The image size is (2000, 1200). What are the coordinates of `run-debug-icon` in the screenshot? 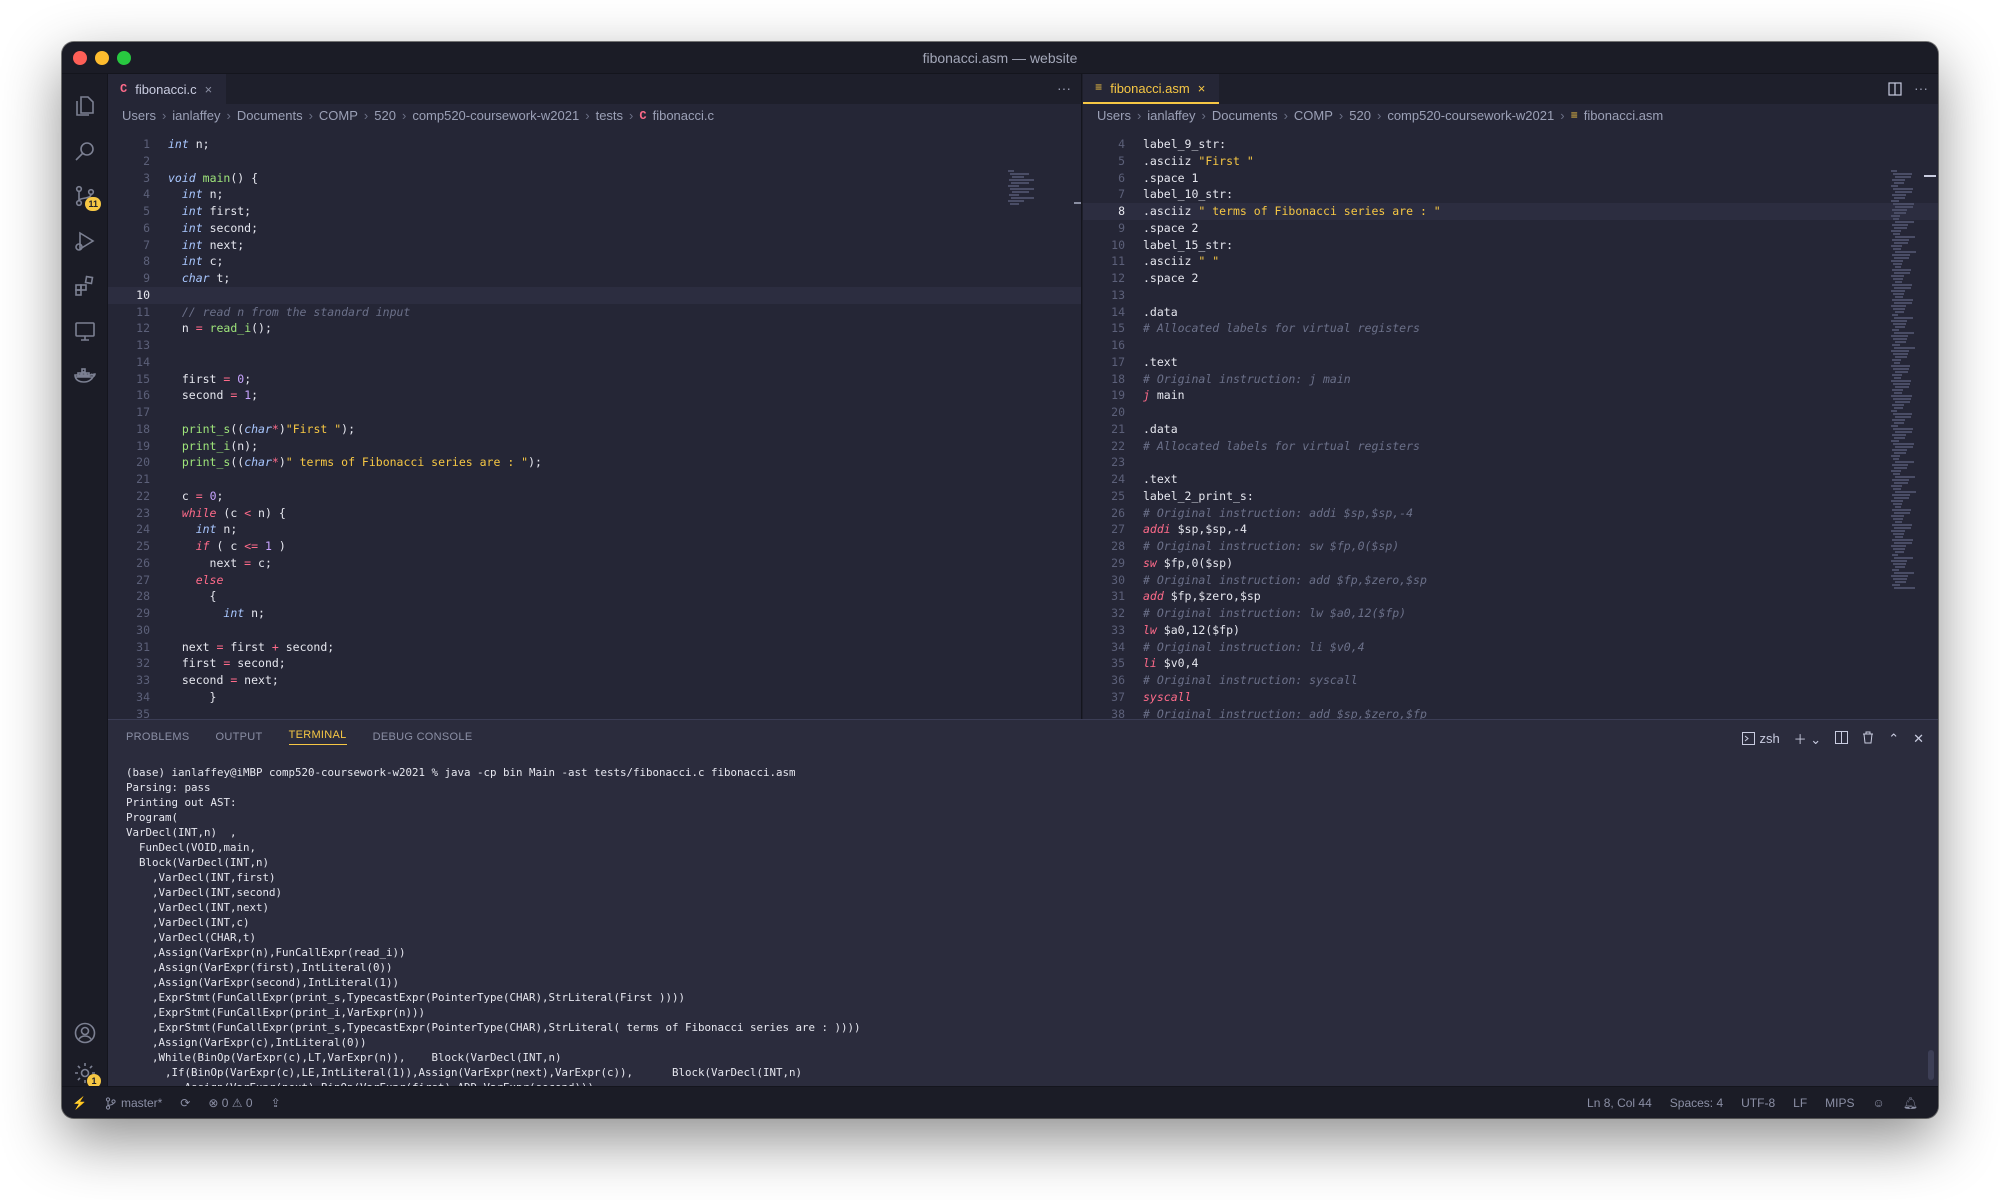 It's located at (85, 241).